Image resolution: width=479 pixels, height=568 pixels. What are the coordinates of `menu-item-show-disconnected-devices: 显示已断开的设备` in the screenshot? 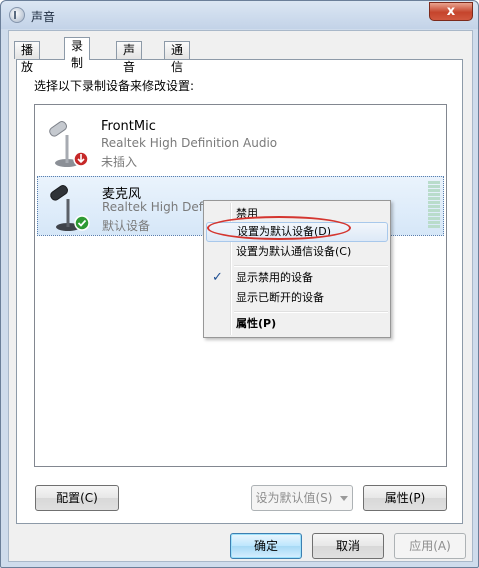 It's located at (297, 298).